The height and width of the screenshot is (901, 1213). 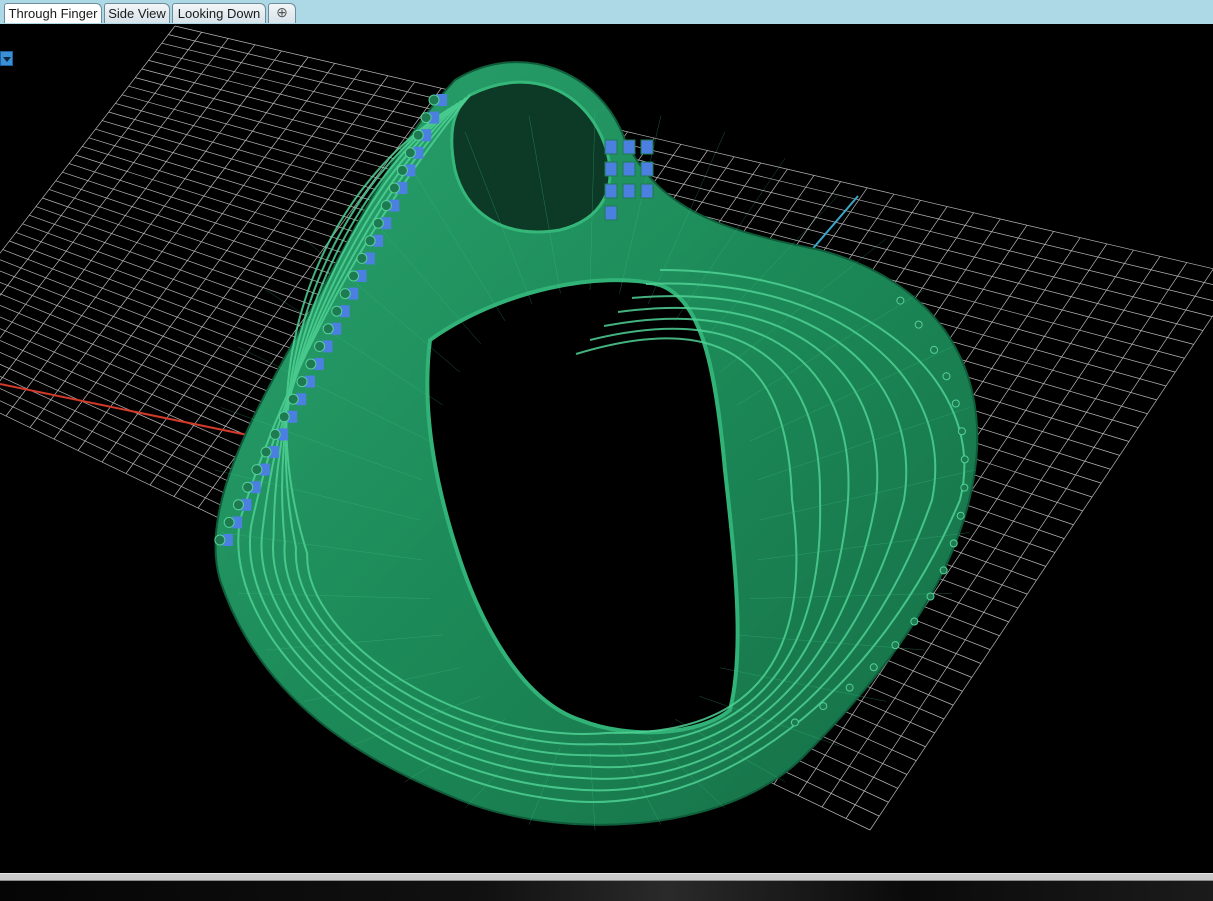 I want to click on plus-icon: ⊕, so click(x=282, y=12).